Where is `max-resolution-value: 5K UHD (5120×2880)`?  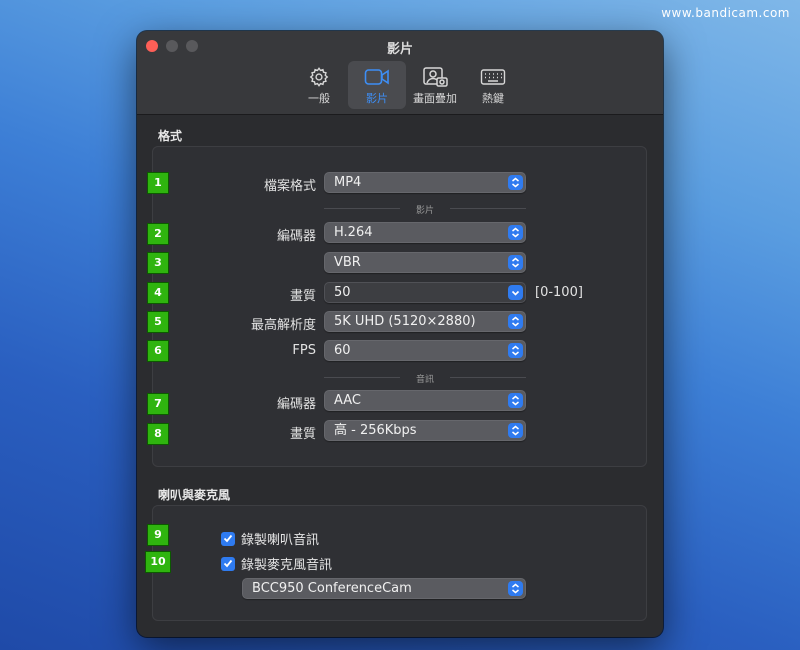 max-resolution-value: 5K UHD (5120×2880) is located at coordinates (405, 321).